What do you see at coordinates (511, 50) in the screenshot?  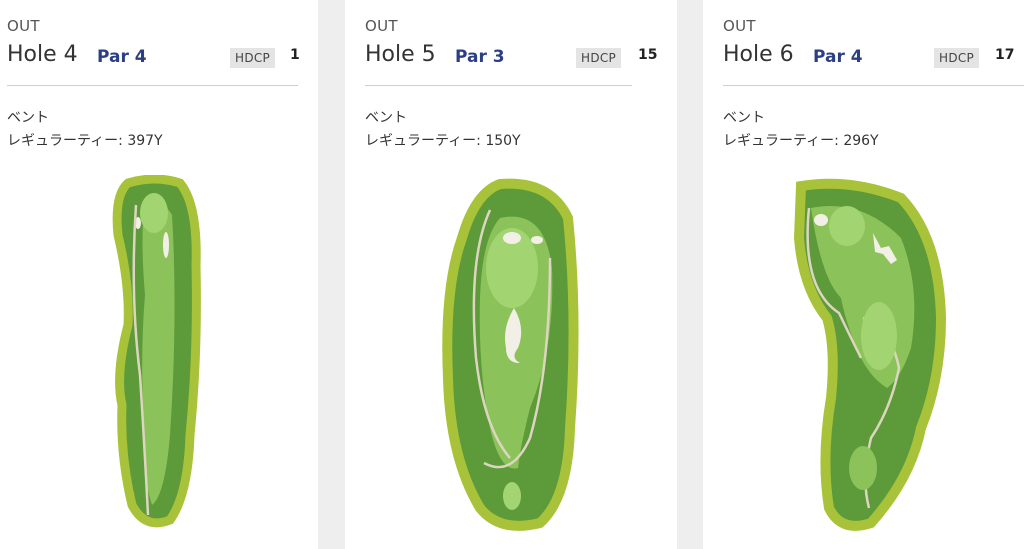 I see `hole-header: OUT Hole 5 Par 3 HDCP 15` at bounding box center [511, 50].